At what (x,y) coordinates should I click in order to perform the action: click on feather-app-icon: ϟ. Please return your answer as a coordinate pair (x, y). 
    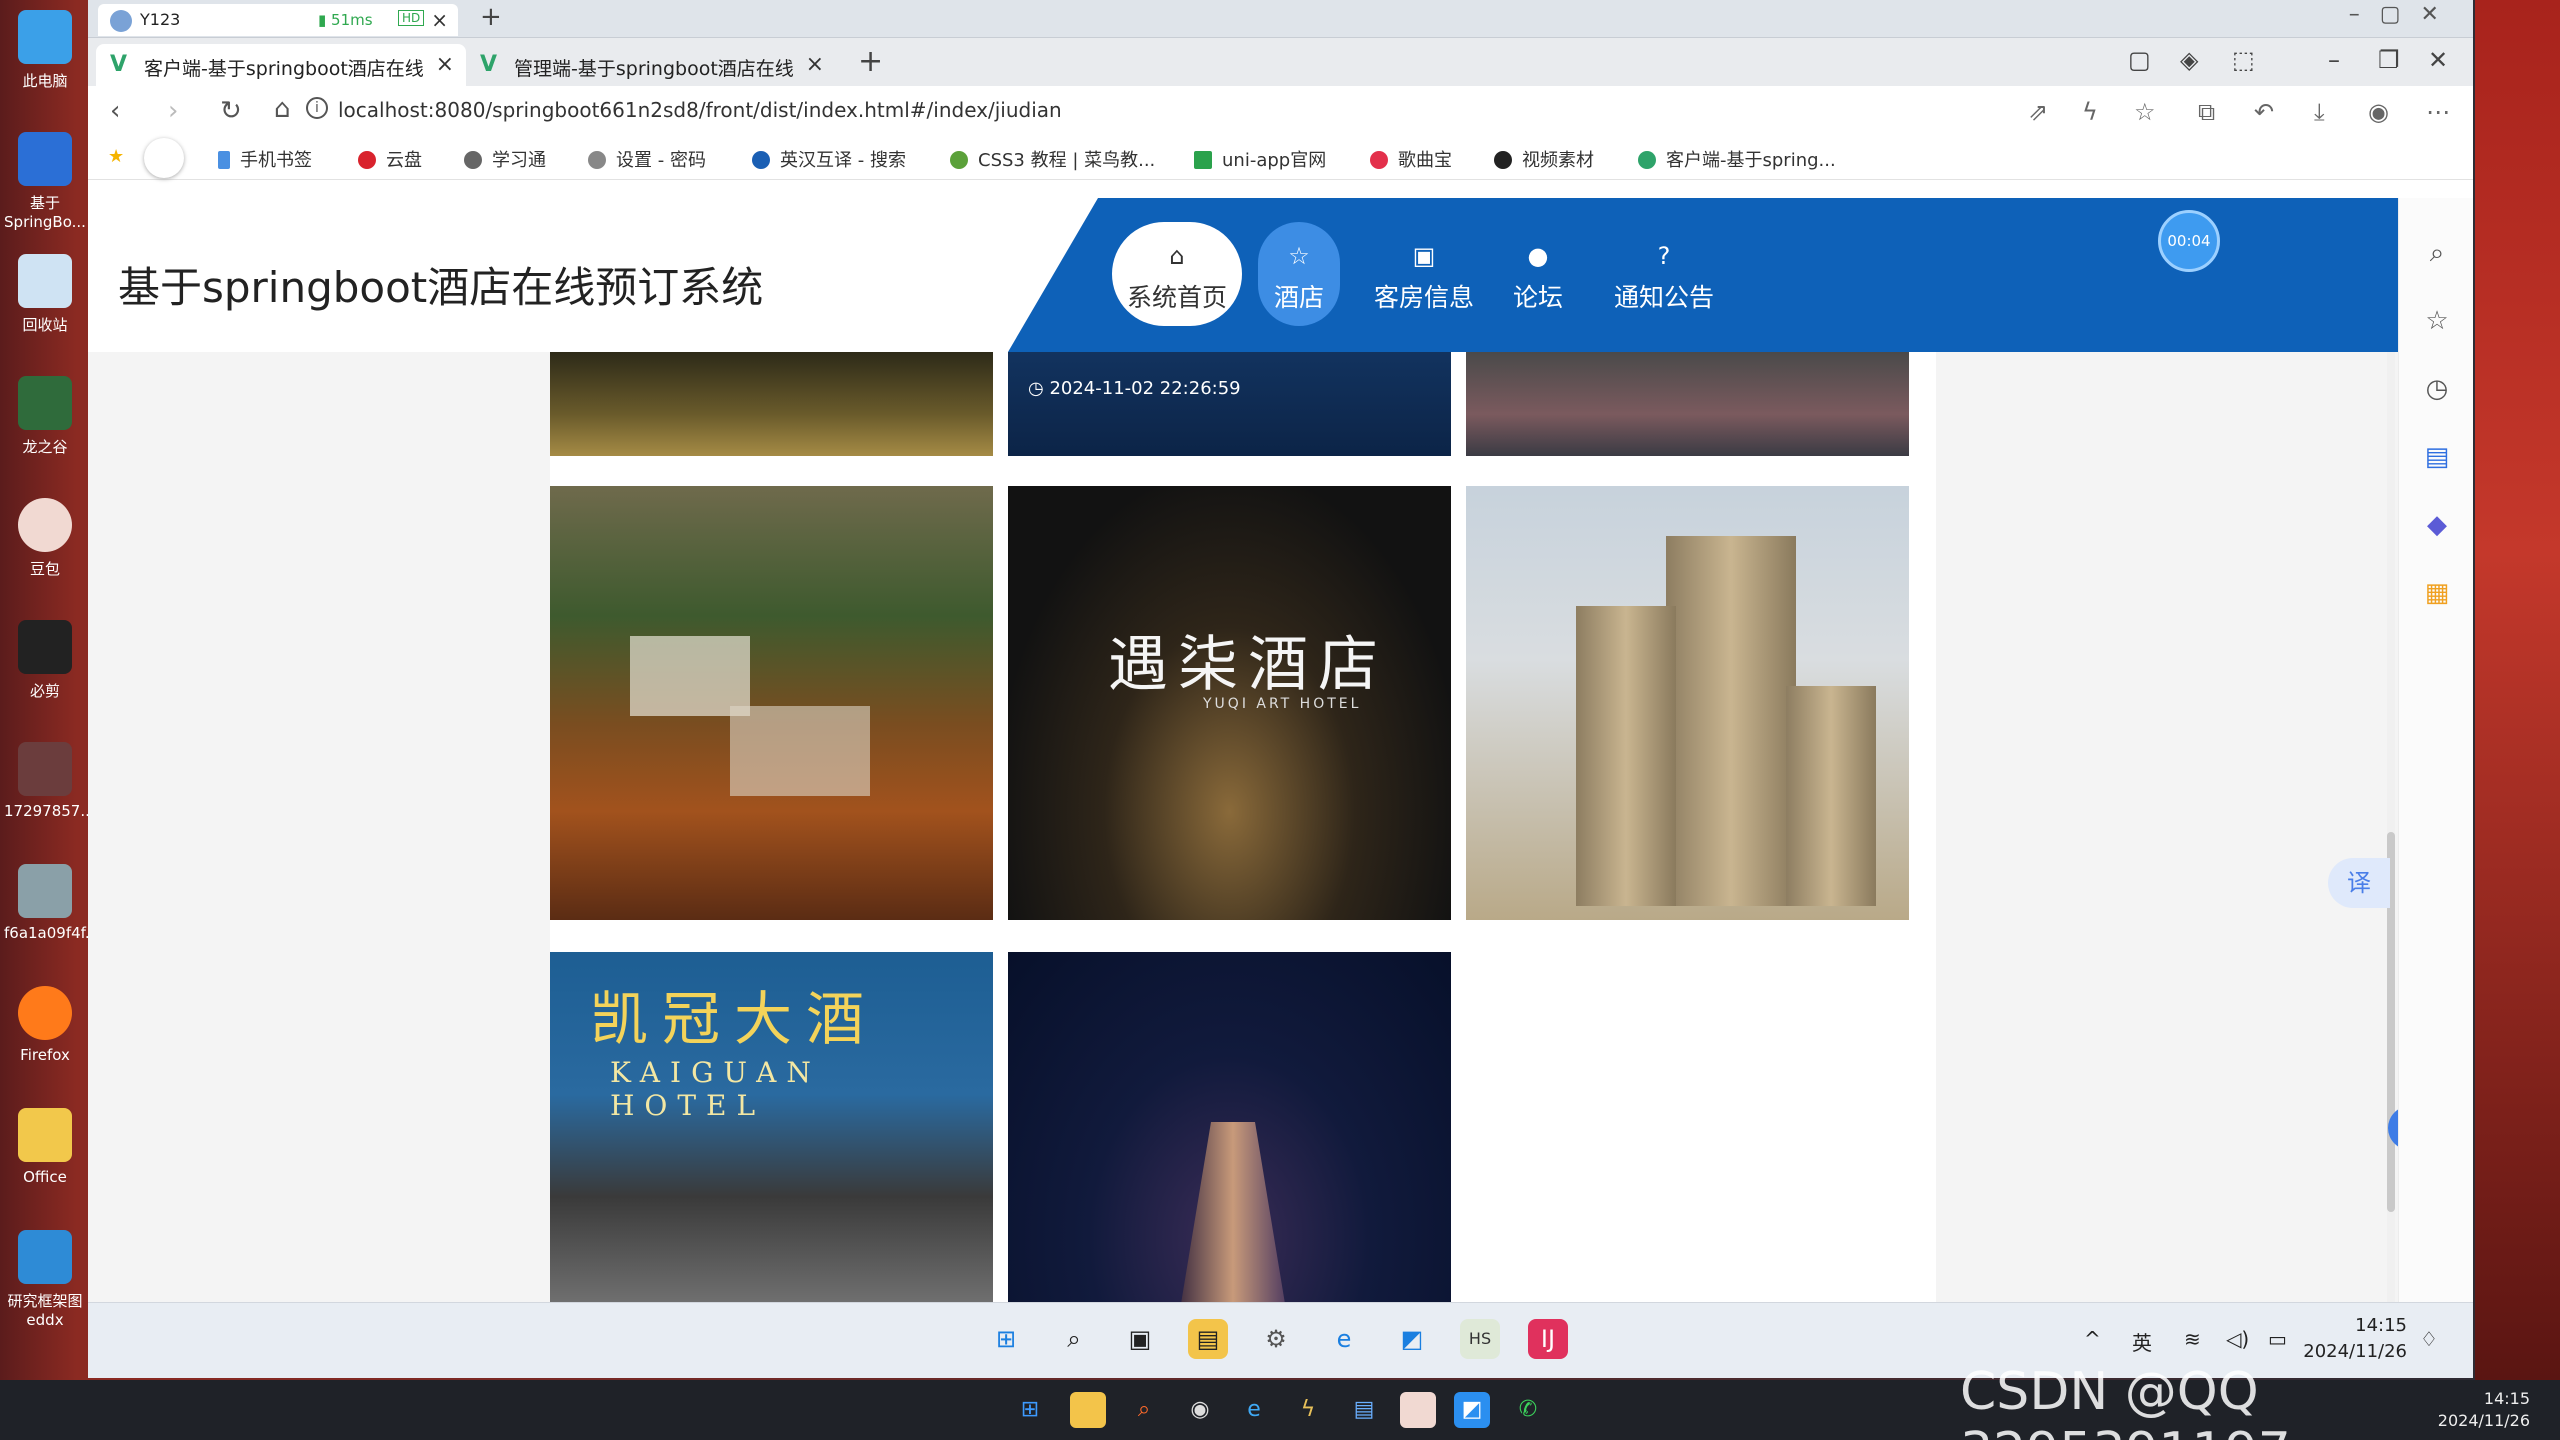
    Looking at the image, I should click on (1308, 1410).